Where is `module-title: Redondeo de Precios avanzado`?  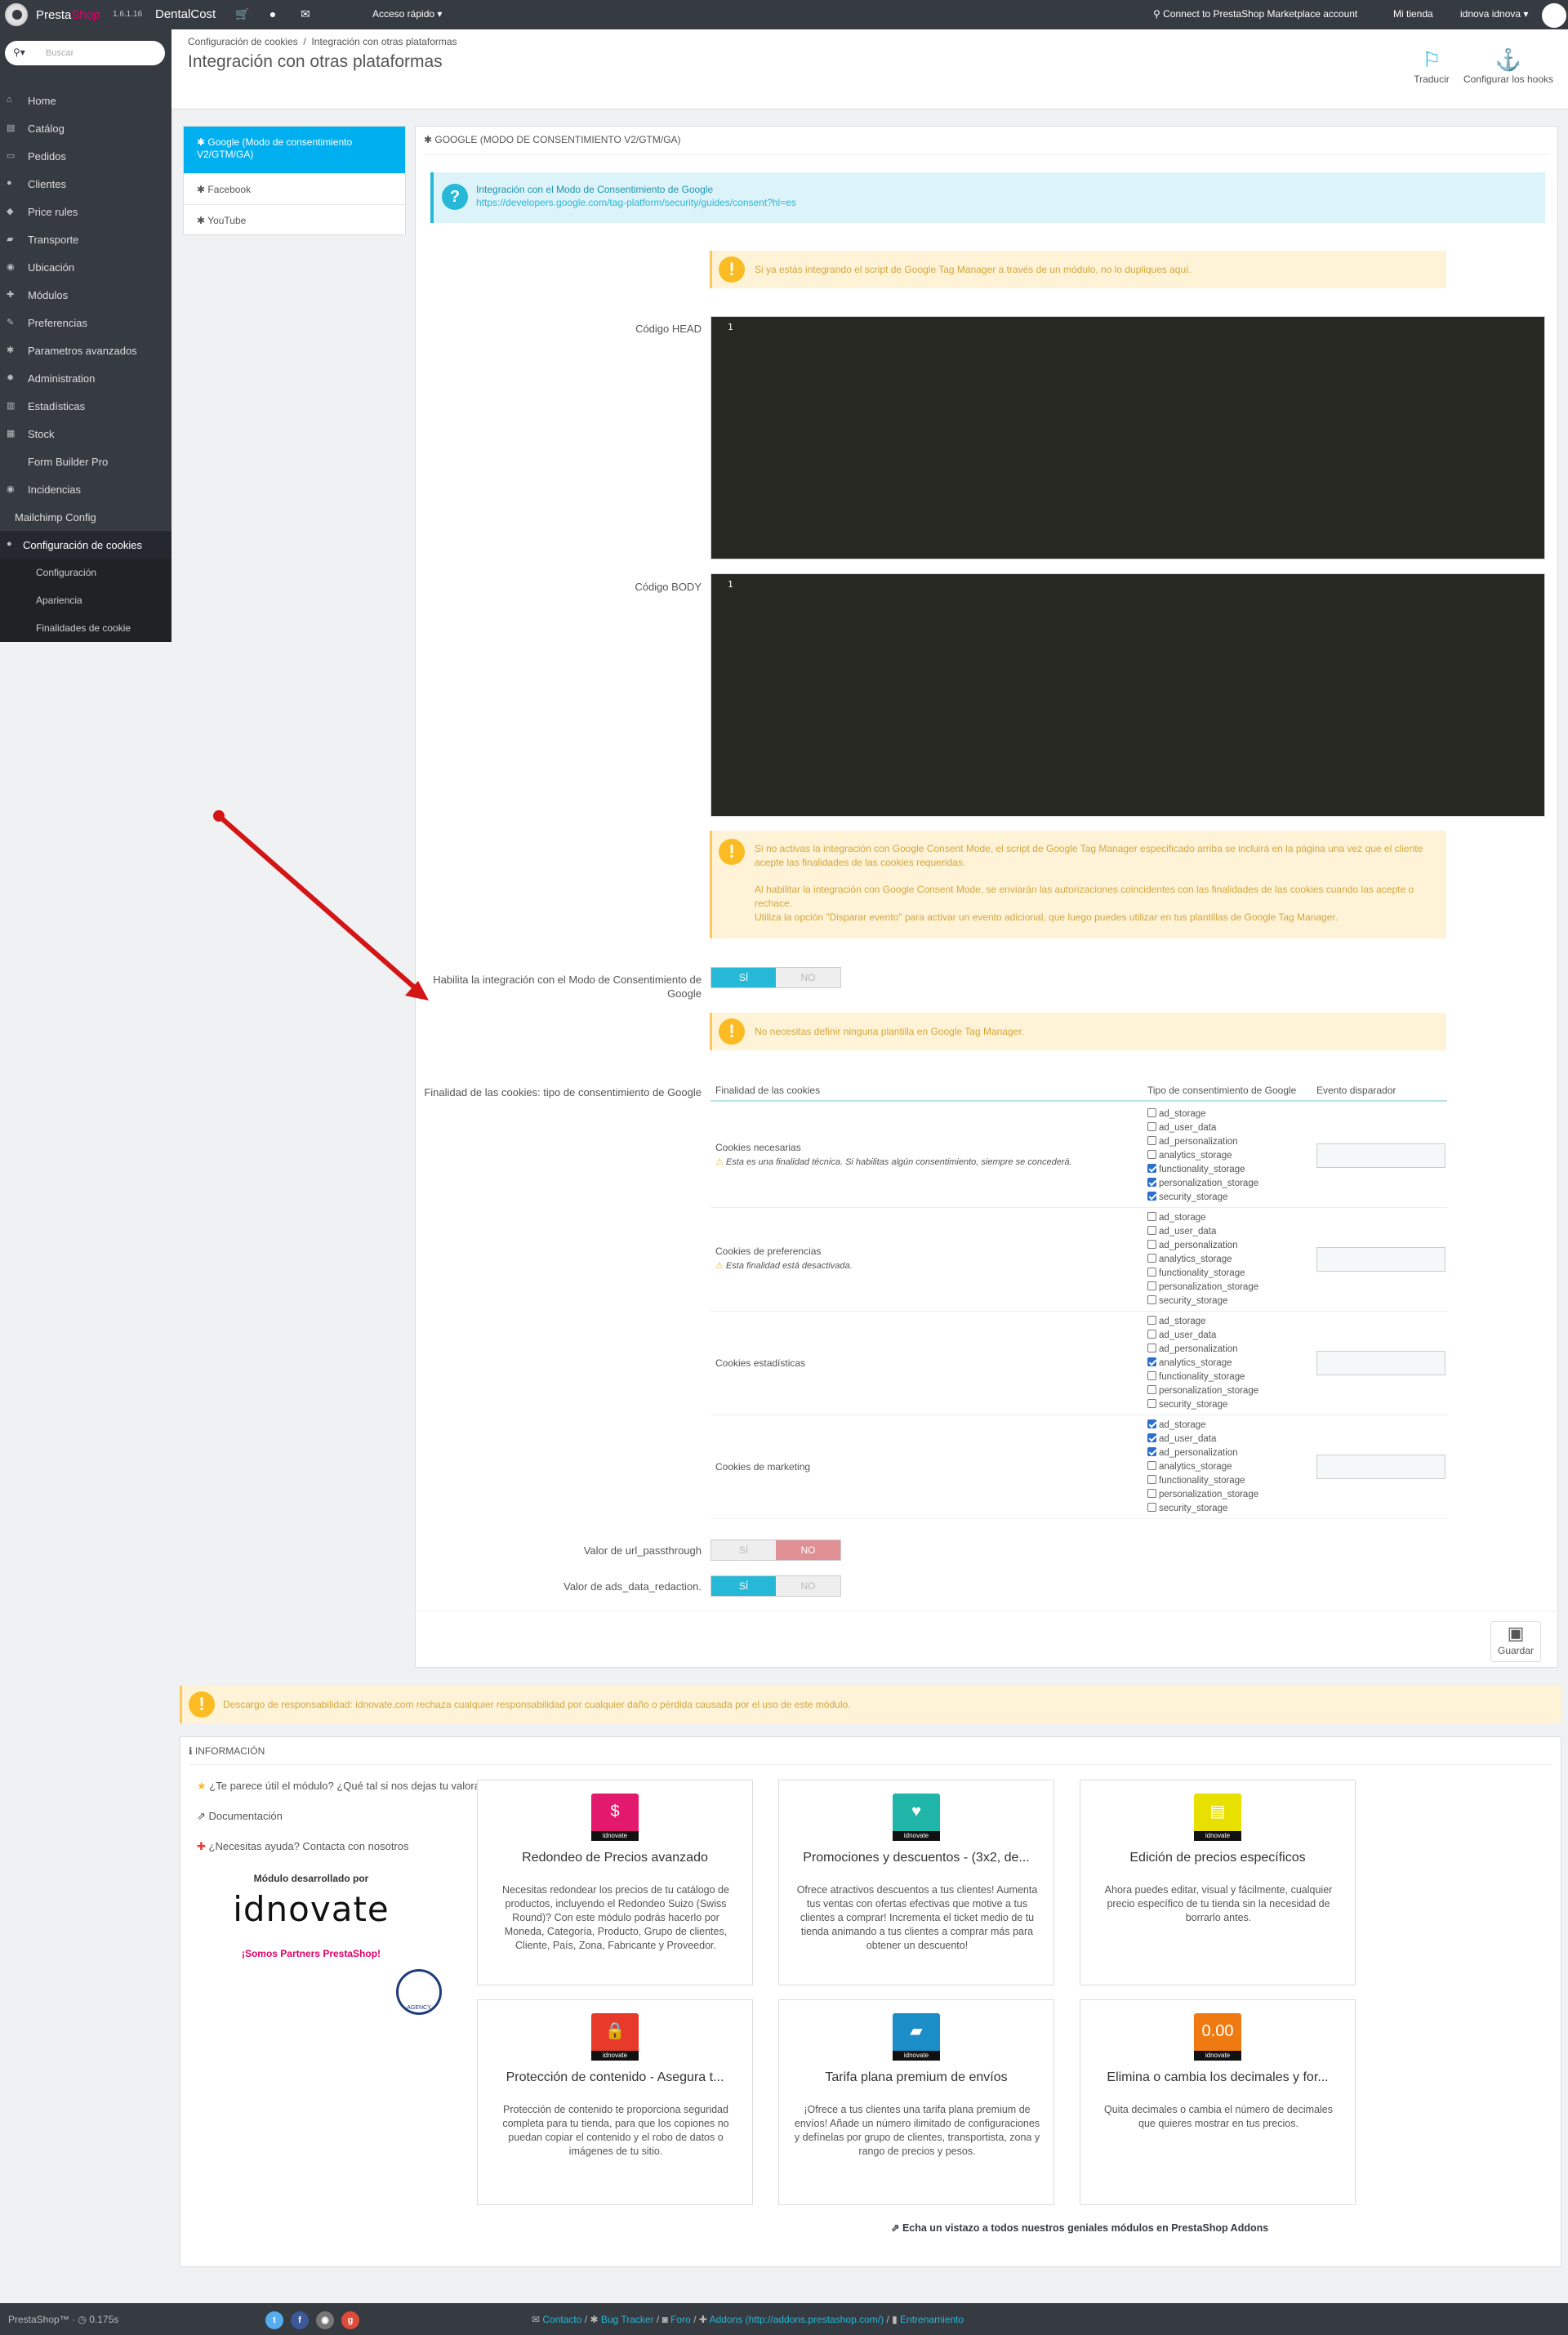 module-title: Redondeo de Precios avanzado is located at coordinates (615, 1858).